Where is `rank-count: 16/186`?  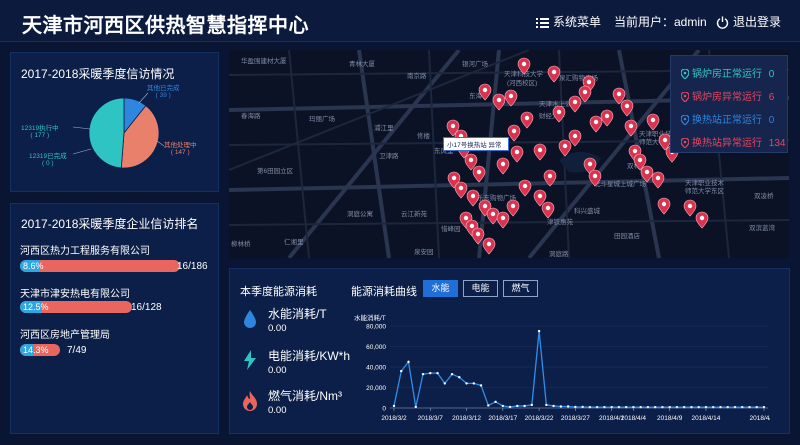
rank-count: 16/186 is located at coordinates (192, 266).